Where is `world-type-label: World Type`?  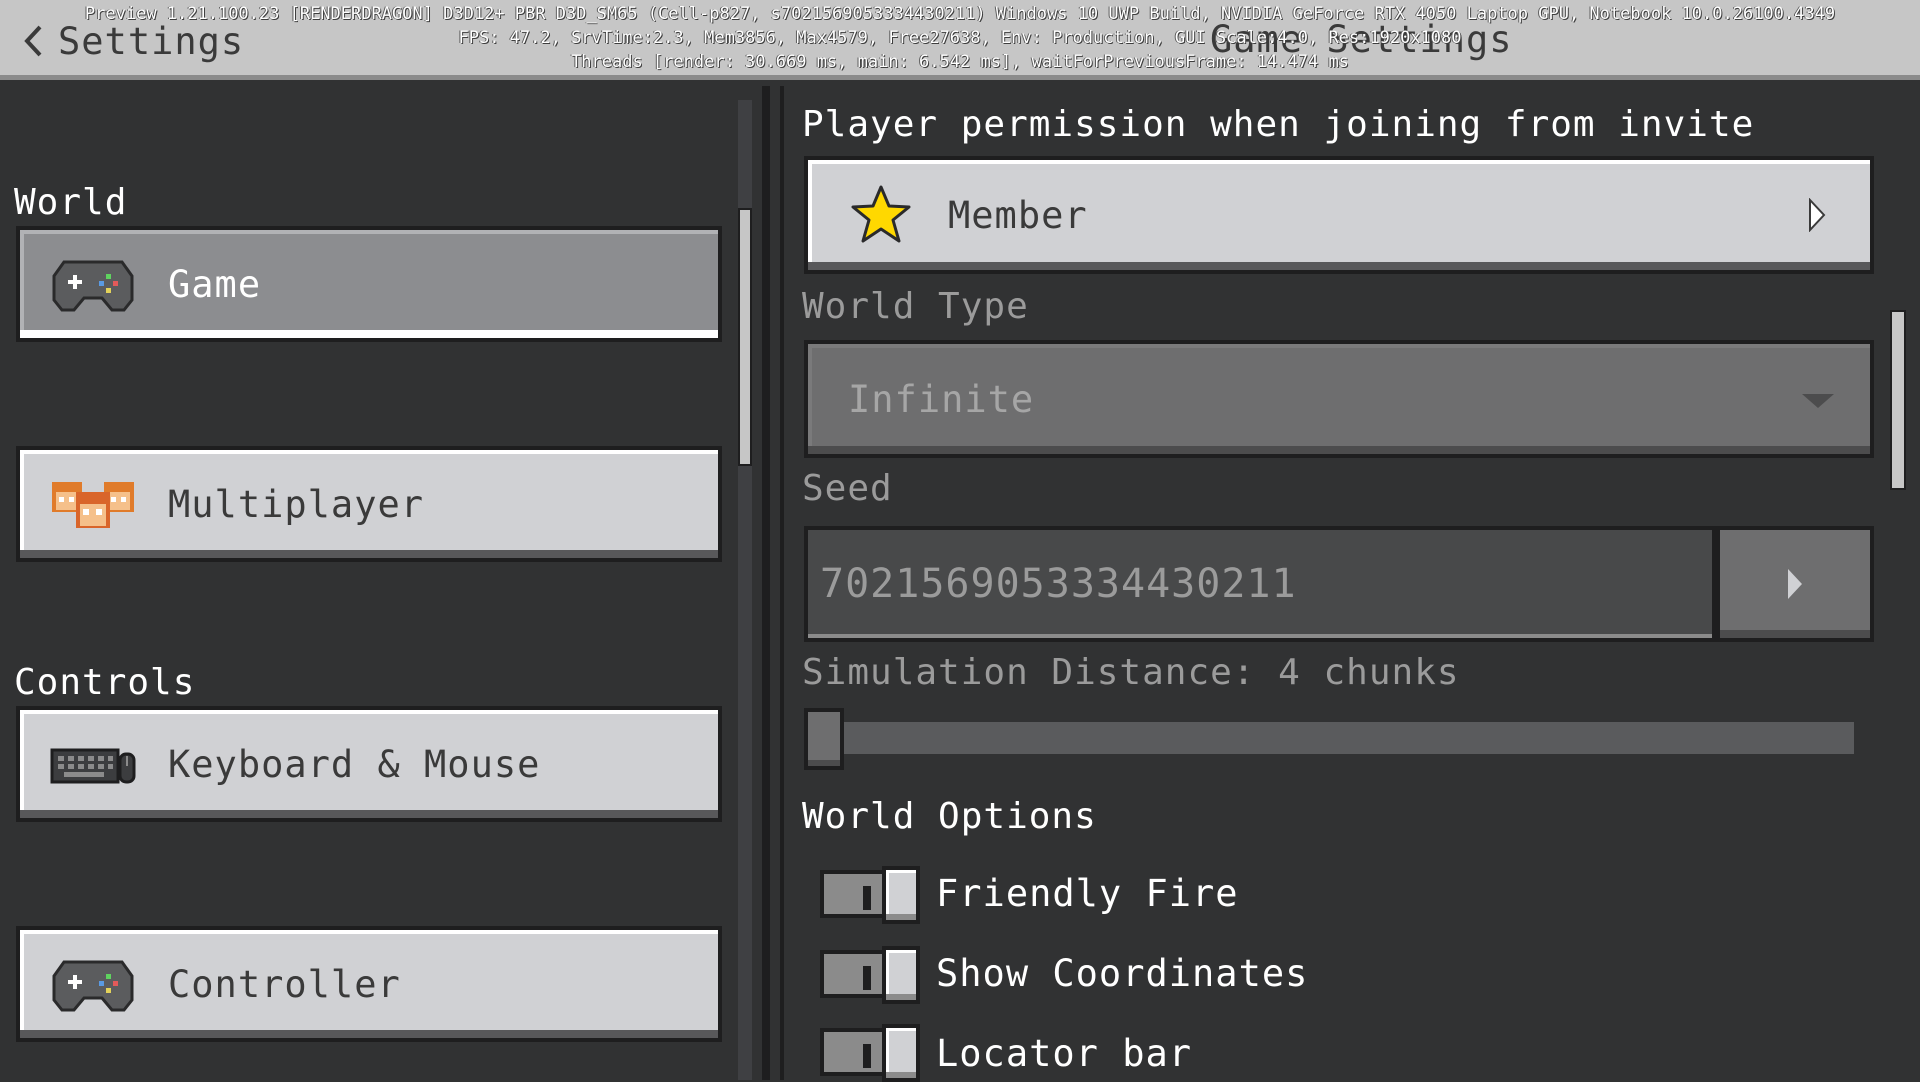
world-type-label: World Type is located at coordinates (915, 306).